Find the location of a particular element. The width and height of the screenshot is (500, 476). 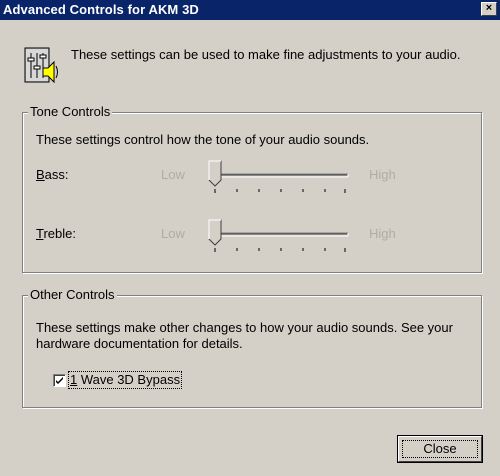

bass-low-label: Low is located at coordinates (173, 174).